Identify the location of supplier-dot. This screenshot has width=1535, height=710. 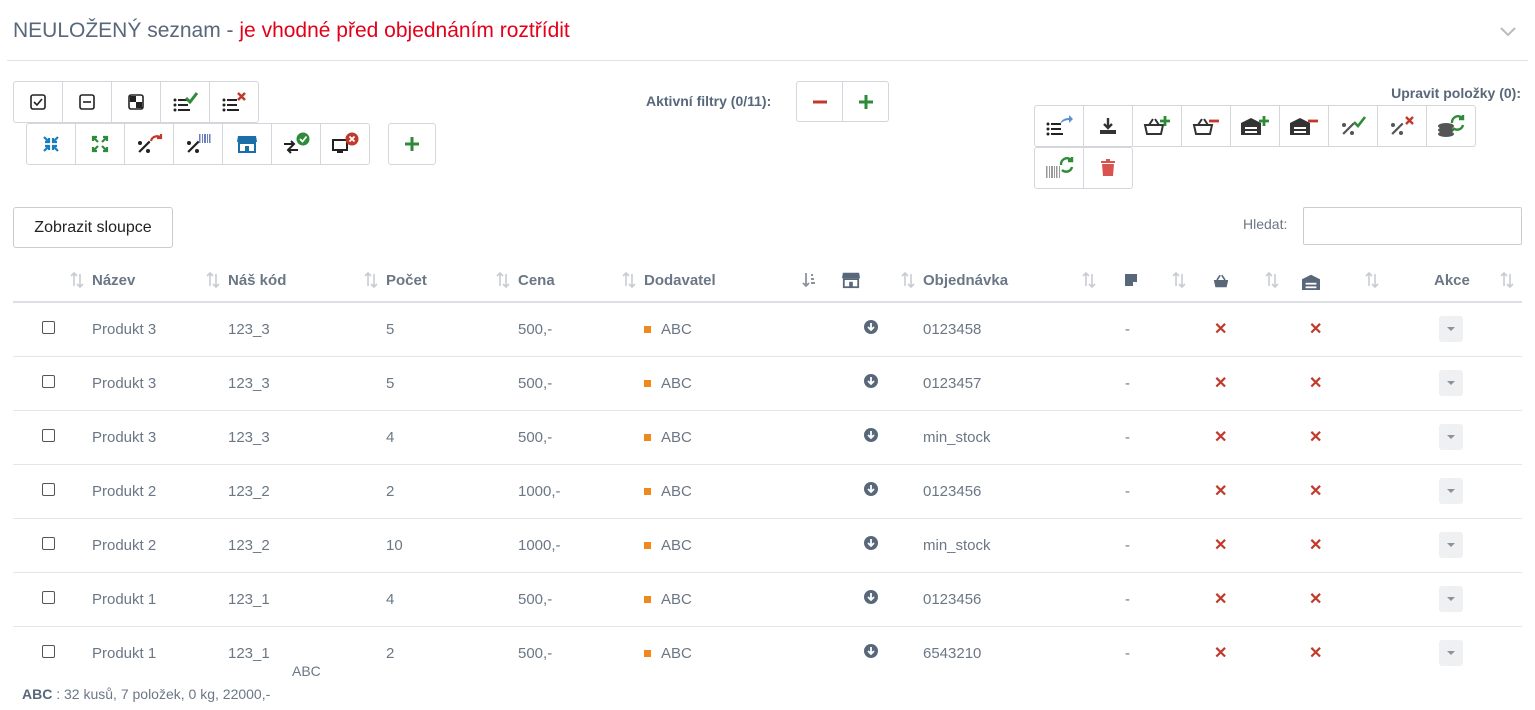
(647, 600).